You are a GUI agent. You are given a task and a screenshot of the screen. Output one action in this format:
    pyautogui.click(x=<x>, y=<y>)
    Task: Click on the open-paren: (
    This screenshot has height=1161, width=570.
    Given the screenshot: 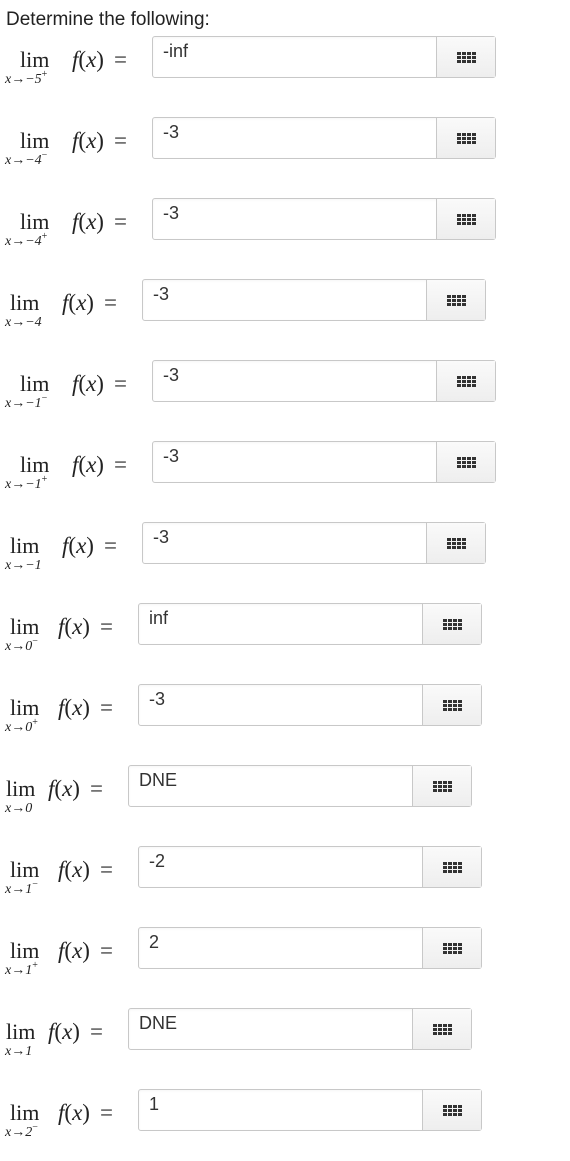 What is the action you would take?
    pyautogui.click(x=82, y=59)
    